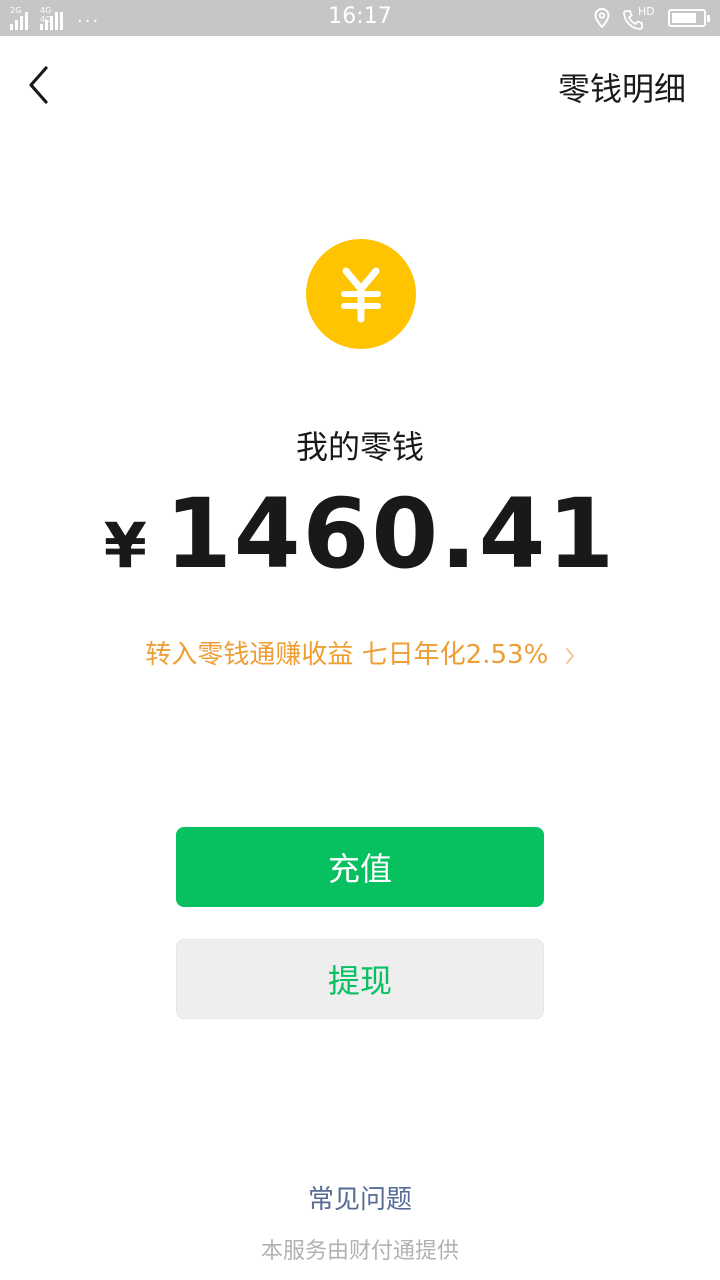 The height and width of the screenshot is (1280, 720). What do you see at coordinates (569, 655) in the screenshot?
I see `chevron-right-icon` at bounding box center [569, 655].